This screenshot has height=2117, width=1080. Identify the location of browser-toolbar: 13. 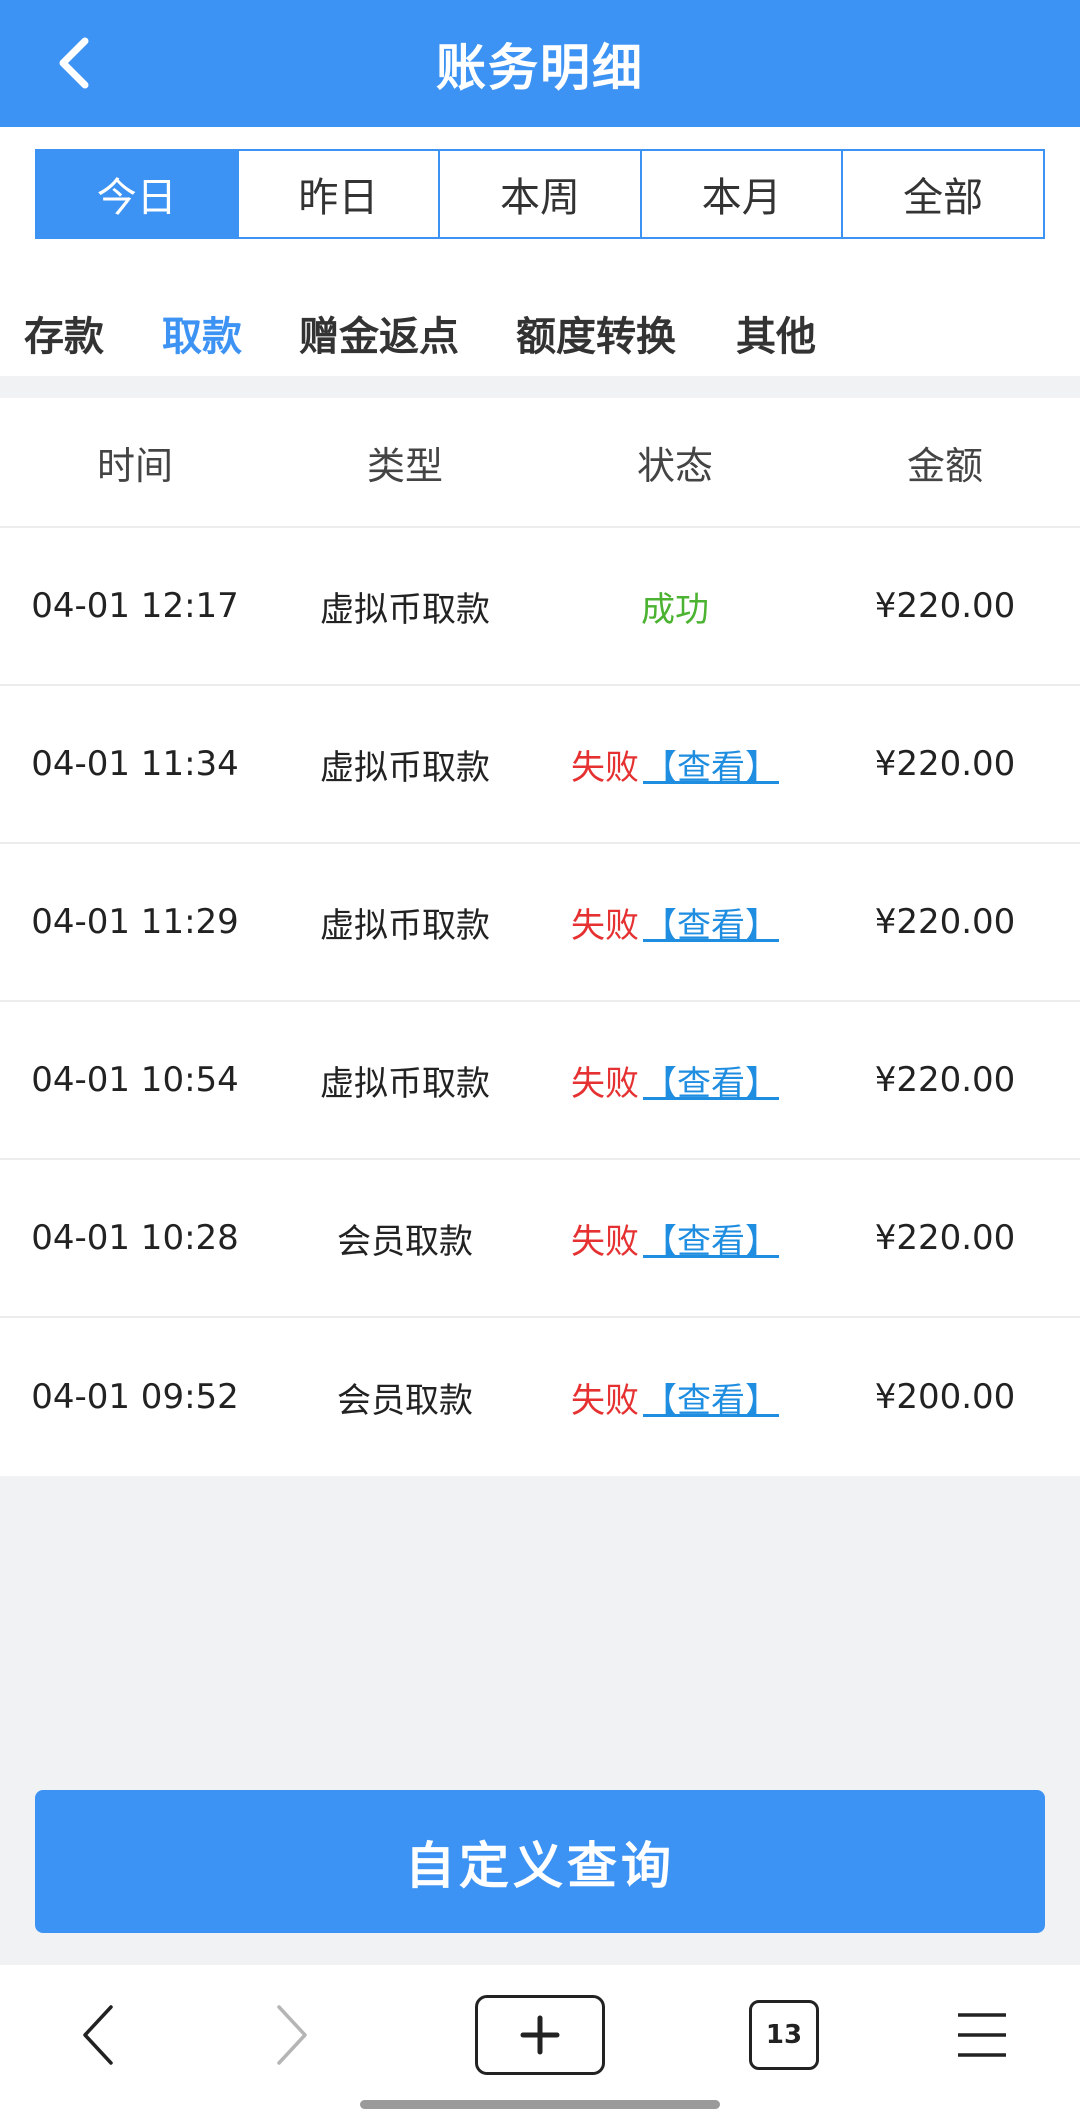
(540, 2041).